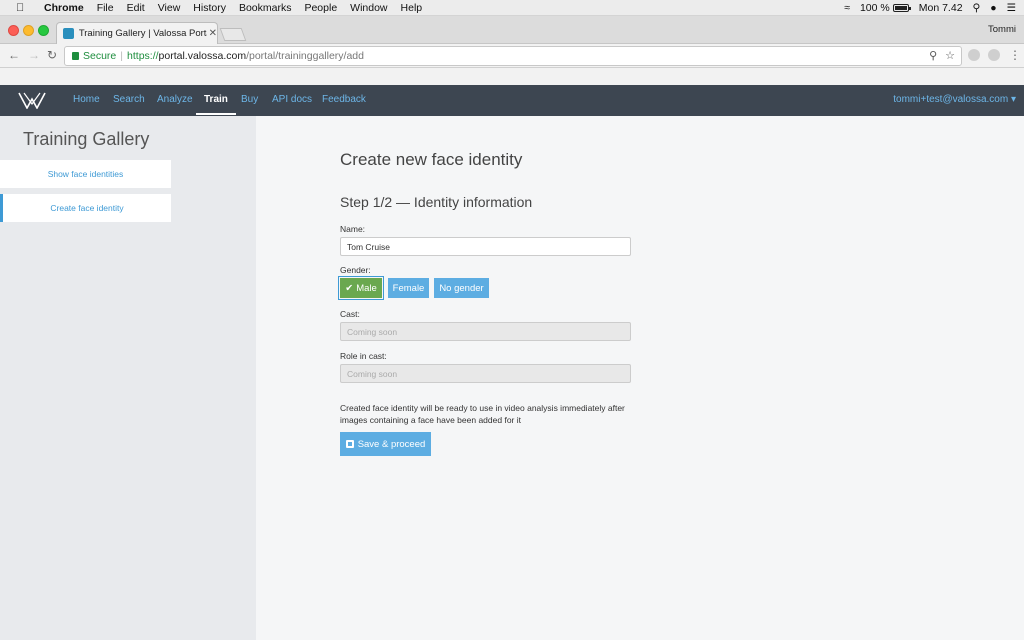 The height and width of the screenshot is (640, 1024). Describe the element at coordinates (52, 55) in the screenshot. I see `reload-icon: ↻` at that location.